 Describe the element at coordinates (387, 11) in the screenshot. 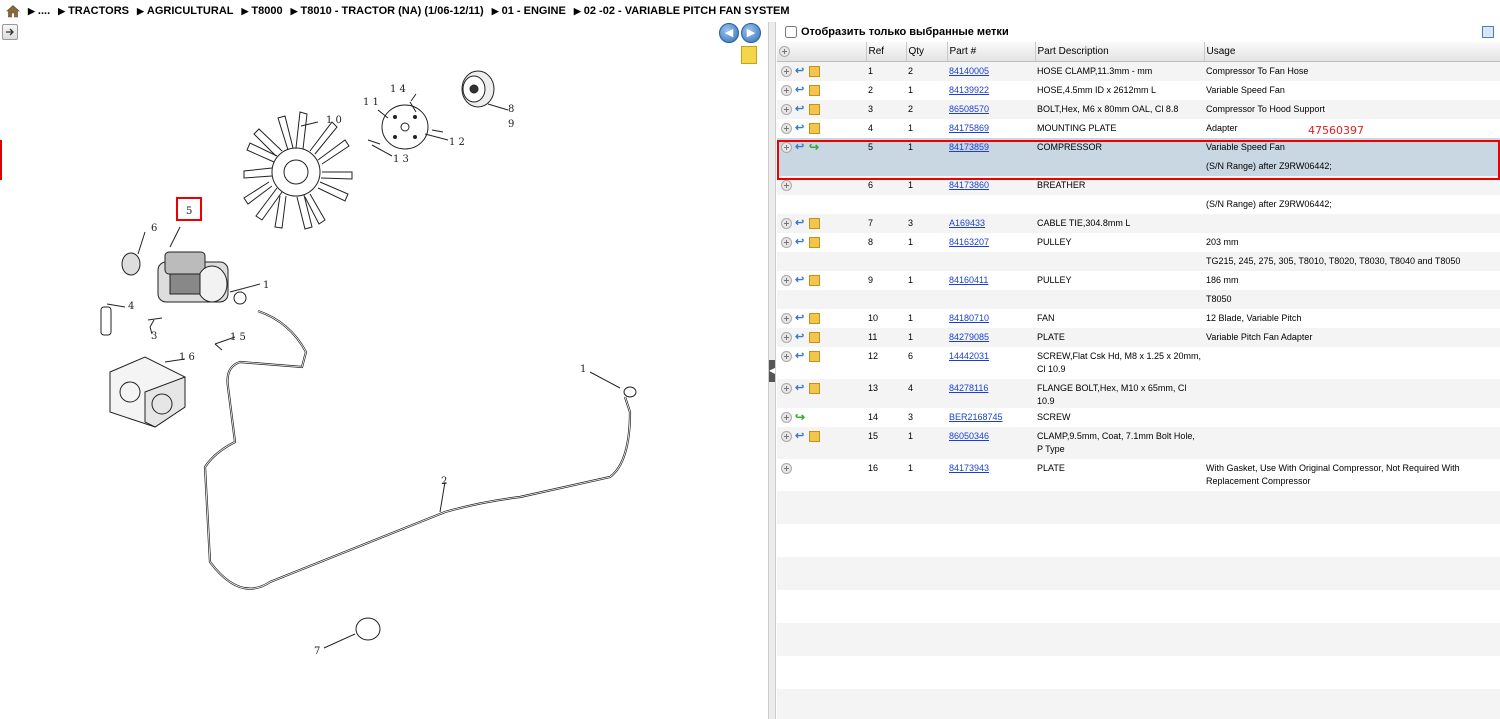

I see `breadcrumb-item: ▶ T8010 - TRACTOR (NA) (1/06-12/11)` at that location.